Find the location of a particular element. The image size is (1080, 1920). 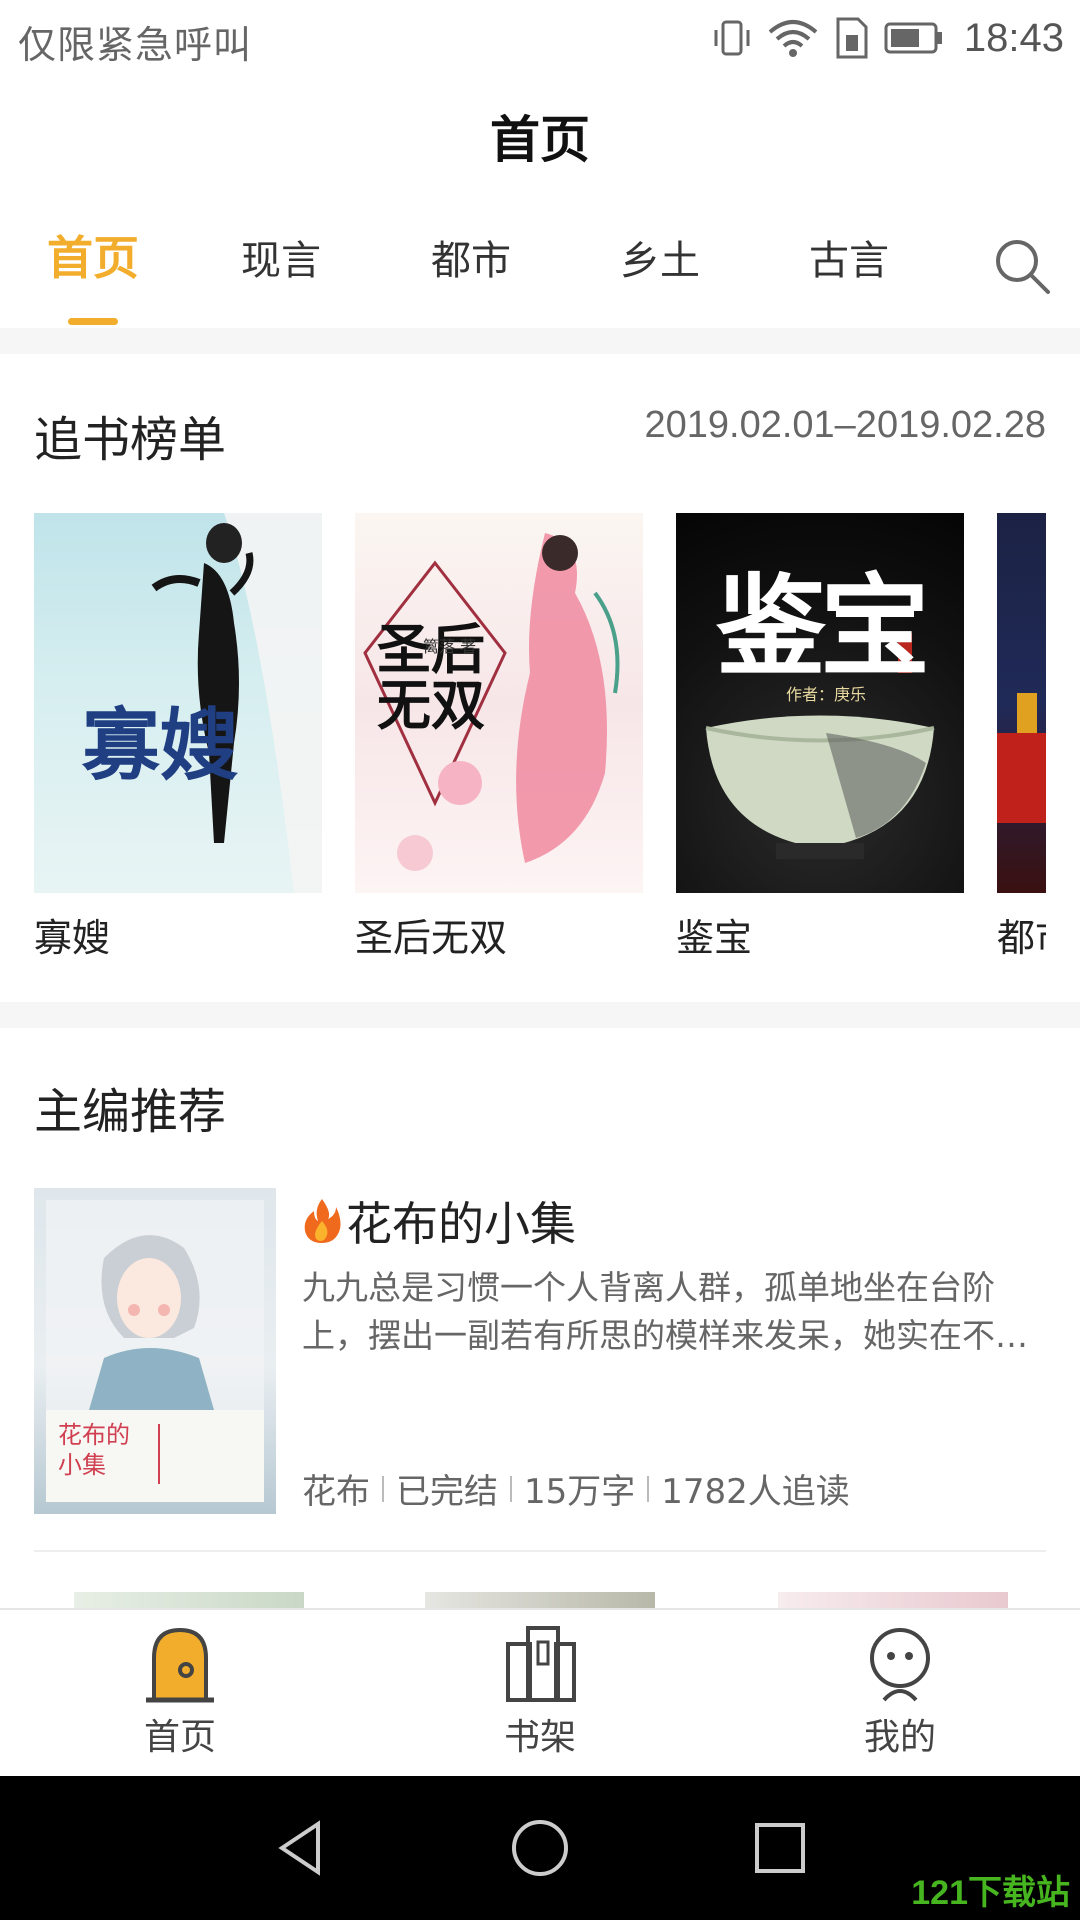

carrier-text: 仅限紧急呼叫 is located at coordinates (135, 45).